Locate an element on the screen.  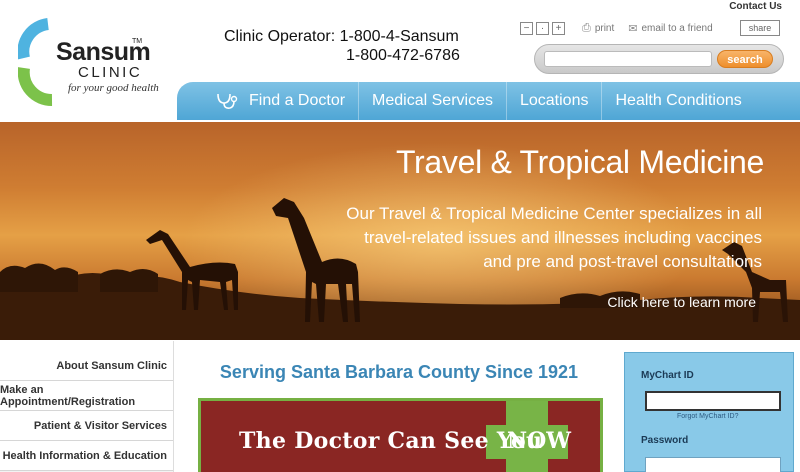
nav-find-a-doctor: Find a Doctor is located at coordinates (267, 101).